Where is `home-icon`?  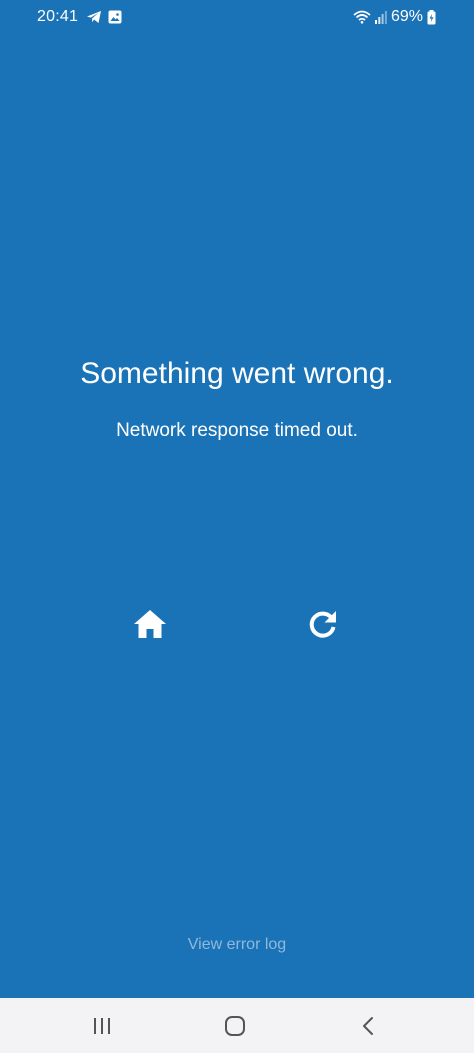
home-icon is located at coordinates (150, 624).